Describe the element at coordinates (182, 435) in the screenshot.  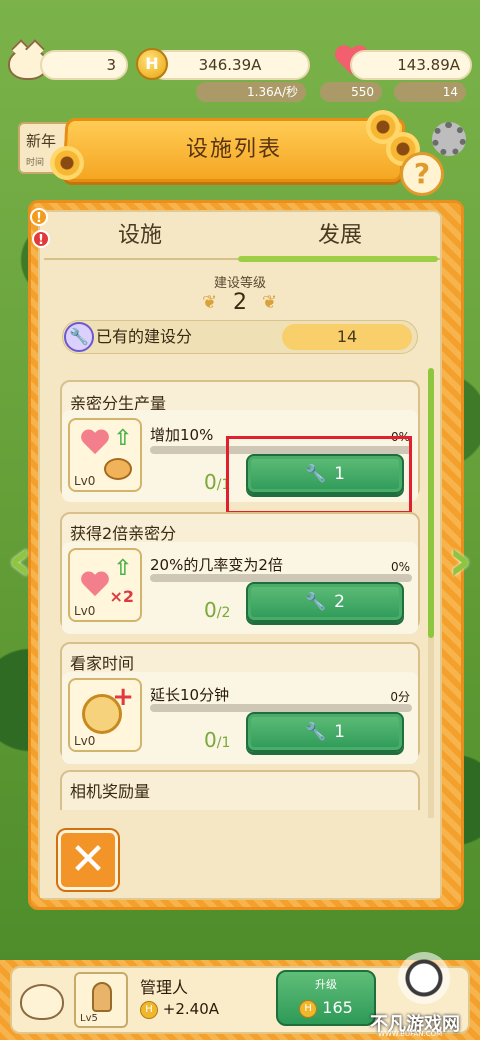
I see `facility-effect: 增加10%` at that location.